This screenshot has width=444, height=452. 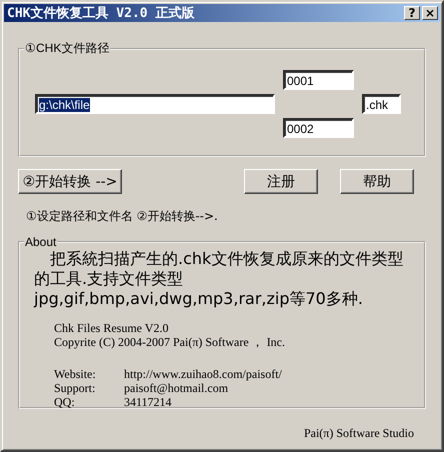 What do you see at coordinates (358, 433) in the screenshot?
I see `footer-text: Pai(π) Software Studio` at bounding box center [358, 433].